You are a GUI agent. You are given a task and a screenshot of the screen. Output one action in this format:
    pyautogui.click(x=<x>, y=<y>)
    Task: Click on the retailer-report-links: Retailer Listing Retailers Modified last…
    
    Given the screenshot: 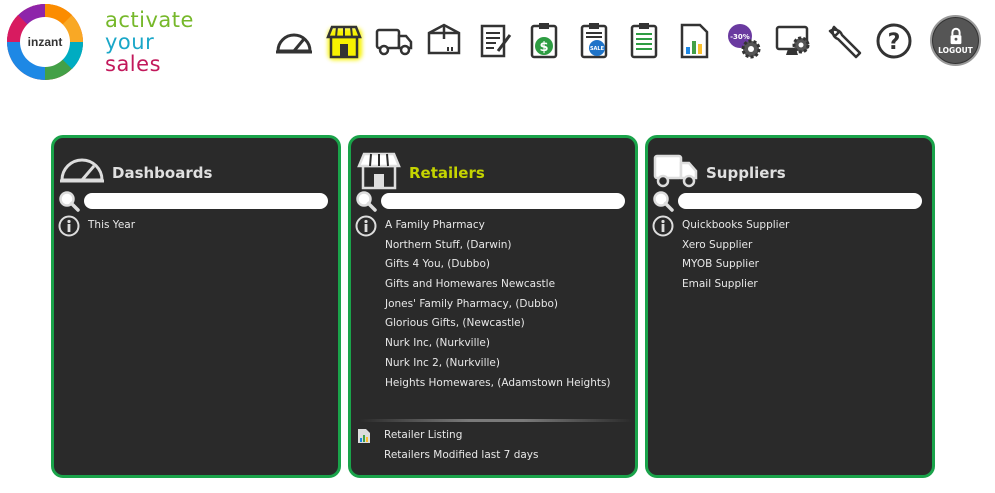 What is the action you would take?
    pyautogui.click(x=461, y=445)
    